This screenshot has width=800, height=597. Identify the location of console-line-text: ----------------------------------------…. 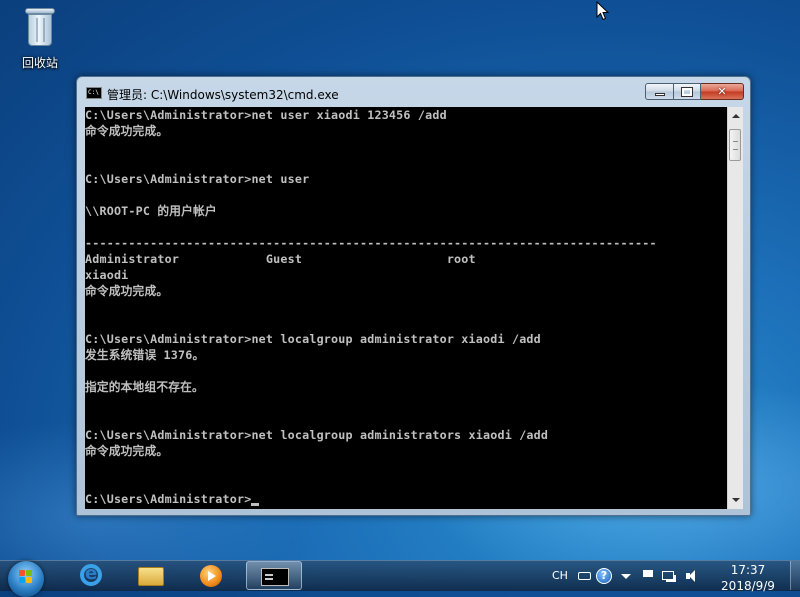
(371, 243).